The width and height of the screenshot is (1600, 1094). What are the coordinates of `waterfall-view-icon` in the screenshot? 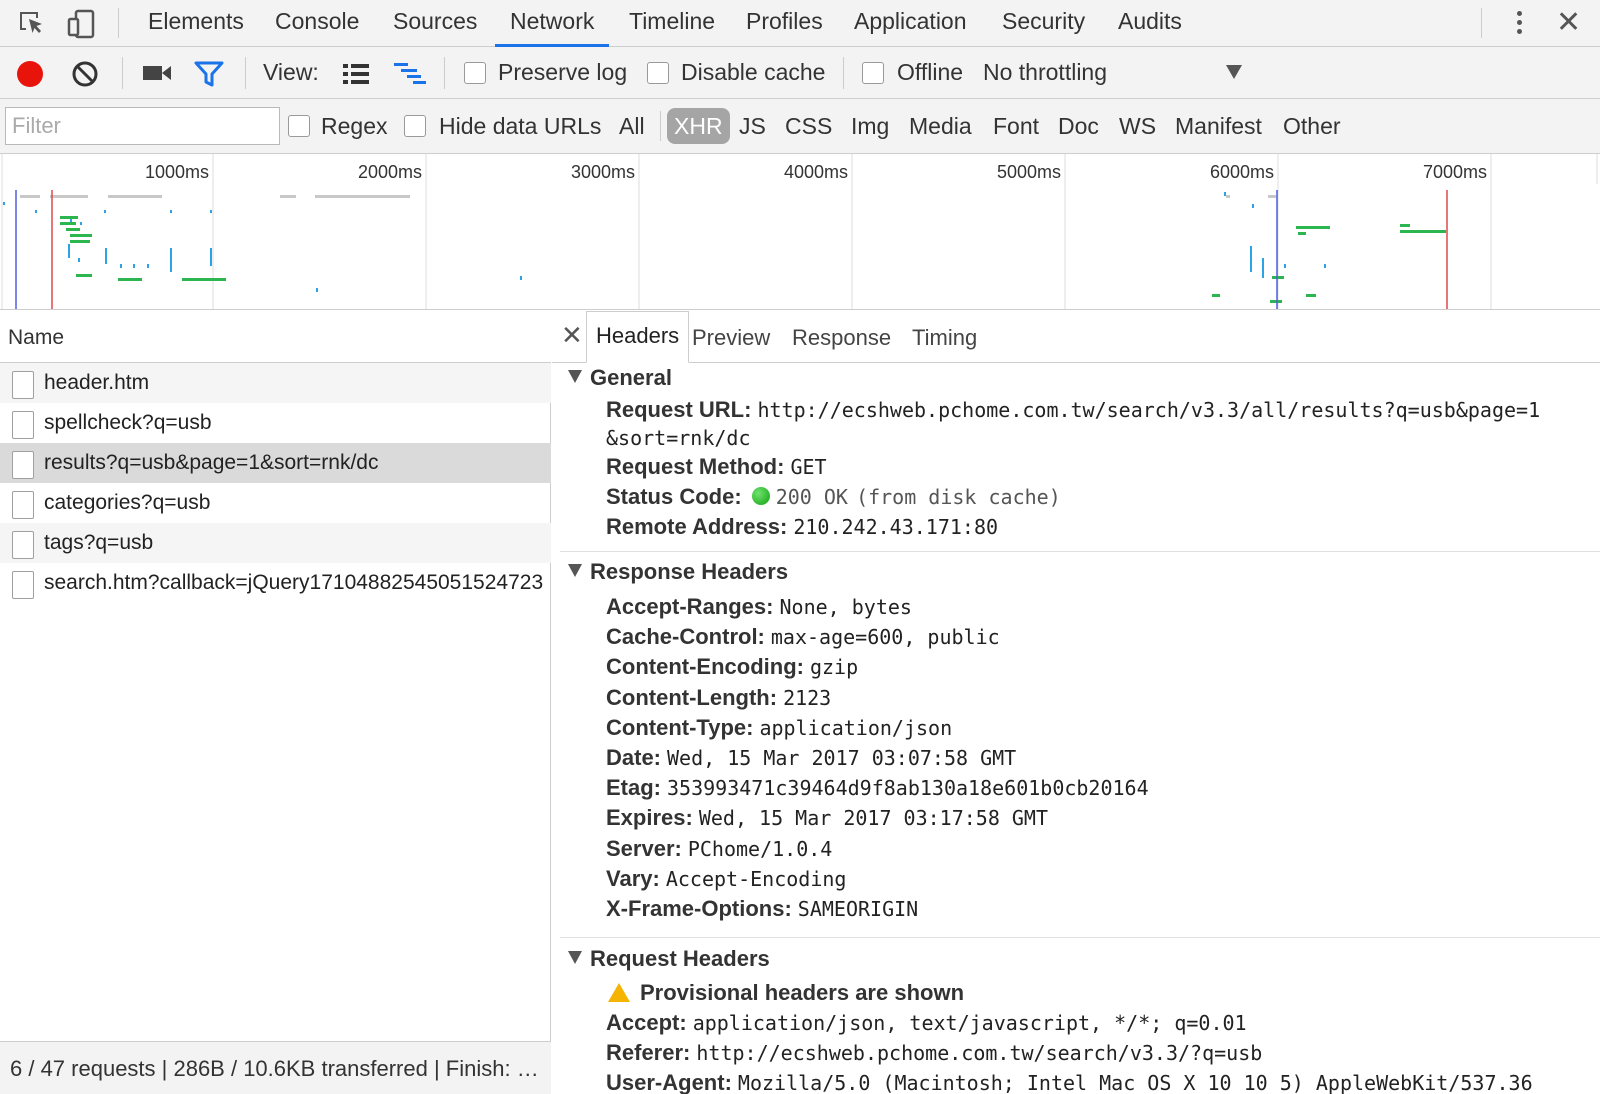 It's located at (410, 74).